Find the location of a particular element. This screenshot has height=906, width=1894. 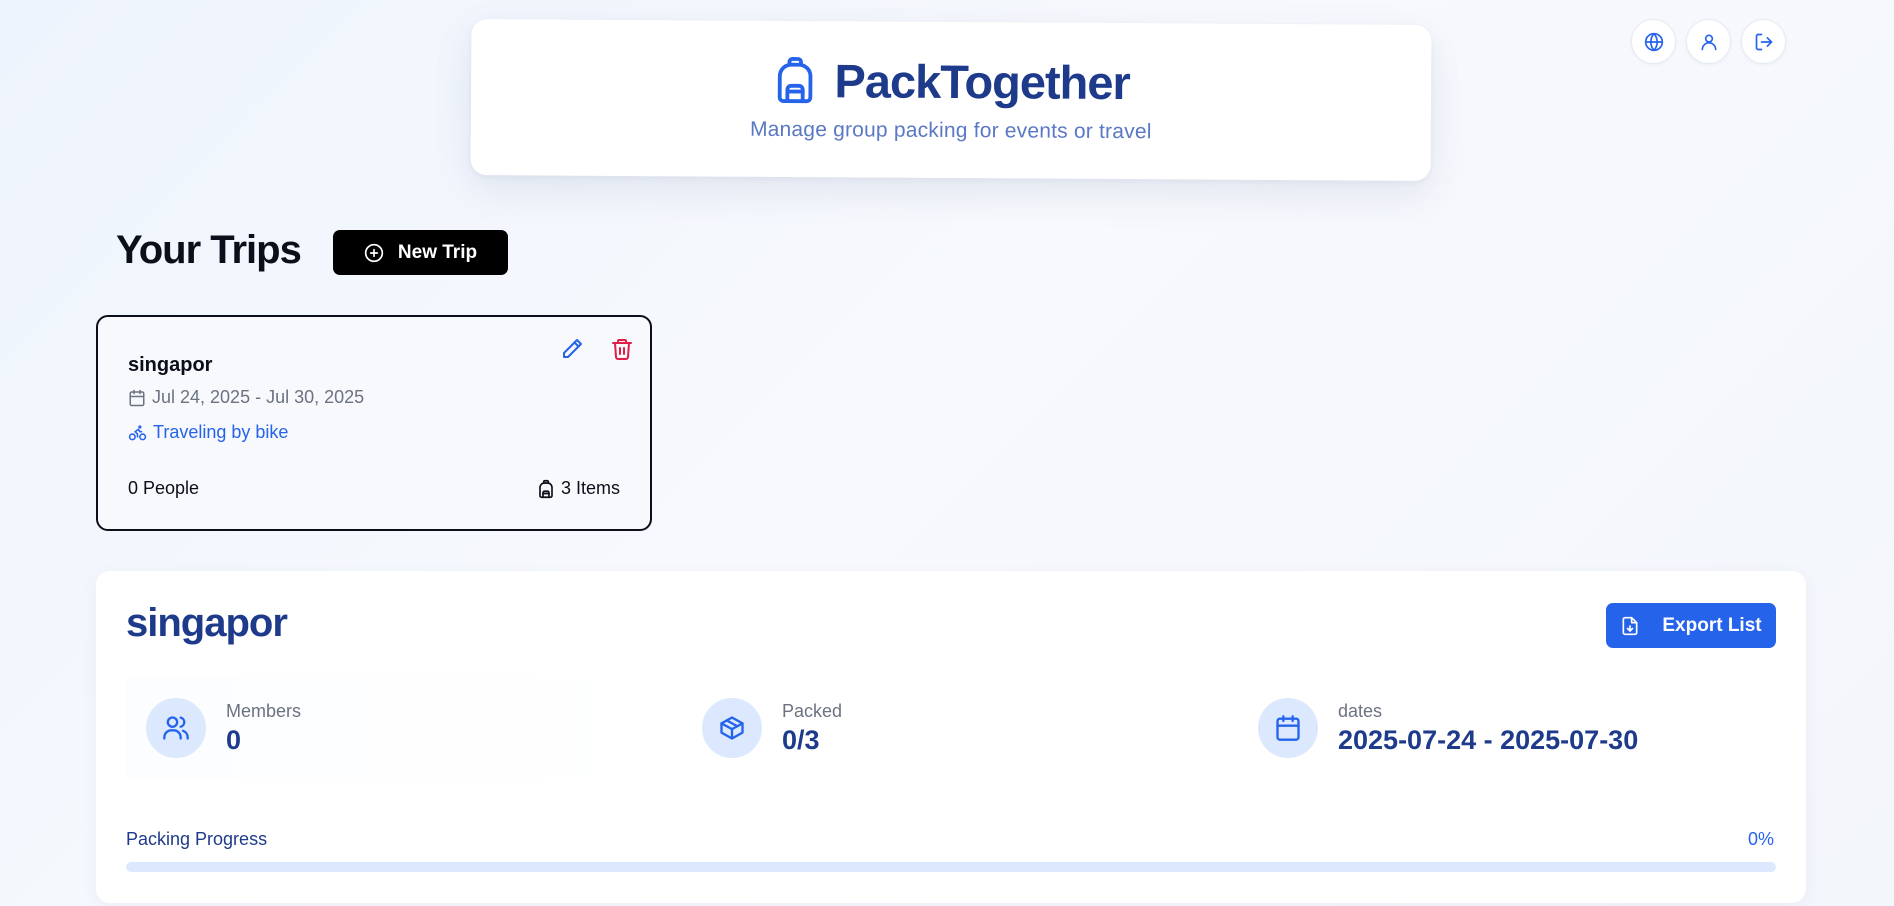

trash-icon is located at coordinates (622, 349).